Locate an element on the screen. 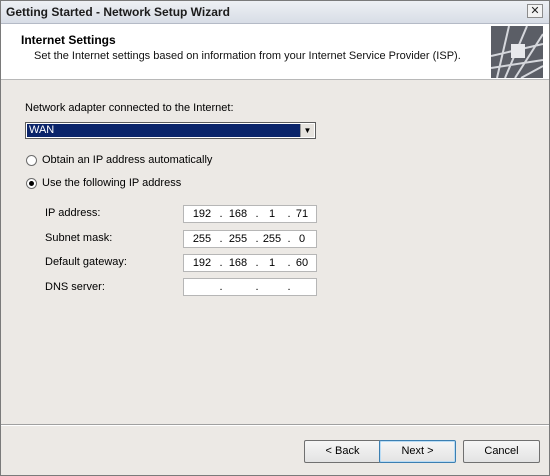  title-bar: Getting Started - Network Setup Wizard ✕ is located at coordinates (275, 12).